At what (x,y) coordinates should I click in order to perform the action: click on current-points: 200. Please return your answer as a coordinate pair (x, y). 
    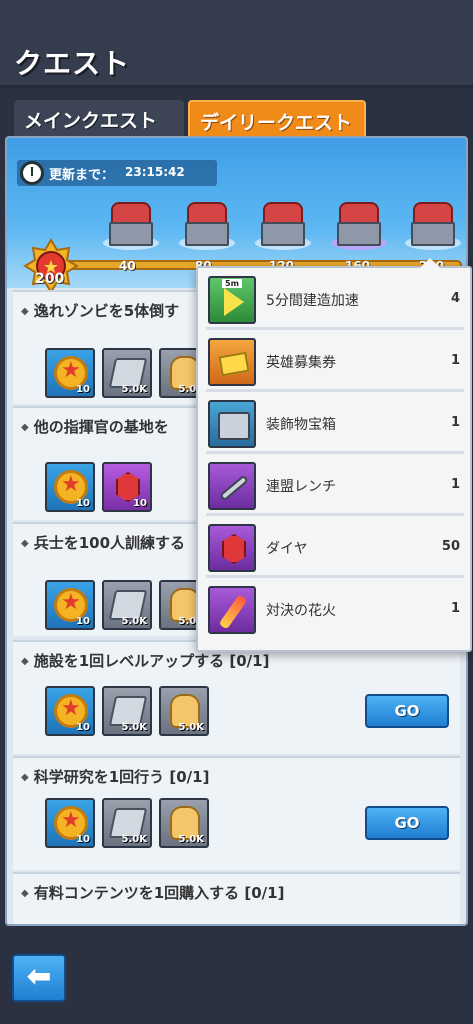
    Looking at the image, I should click on (50, 279).